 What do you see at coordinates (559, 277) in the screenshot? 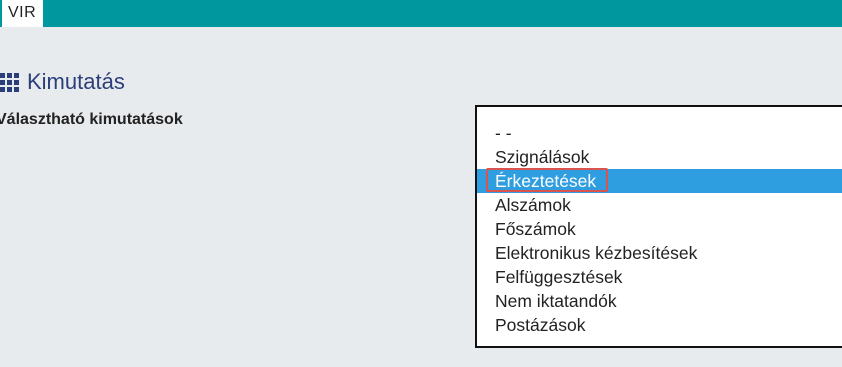
I see `report-option-label: Felfüggesztések` at bounding box center [559, 277].